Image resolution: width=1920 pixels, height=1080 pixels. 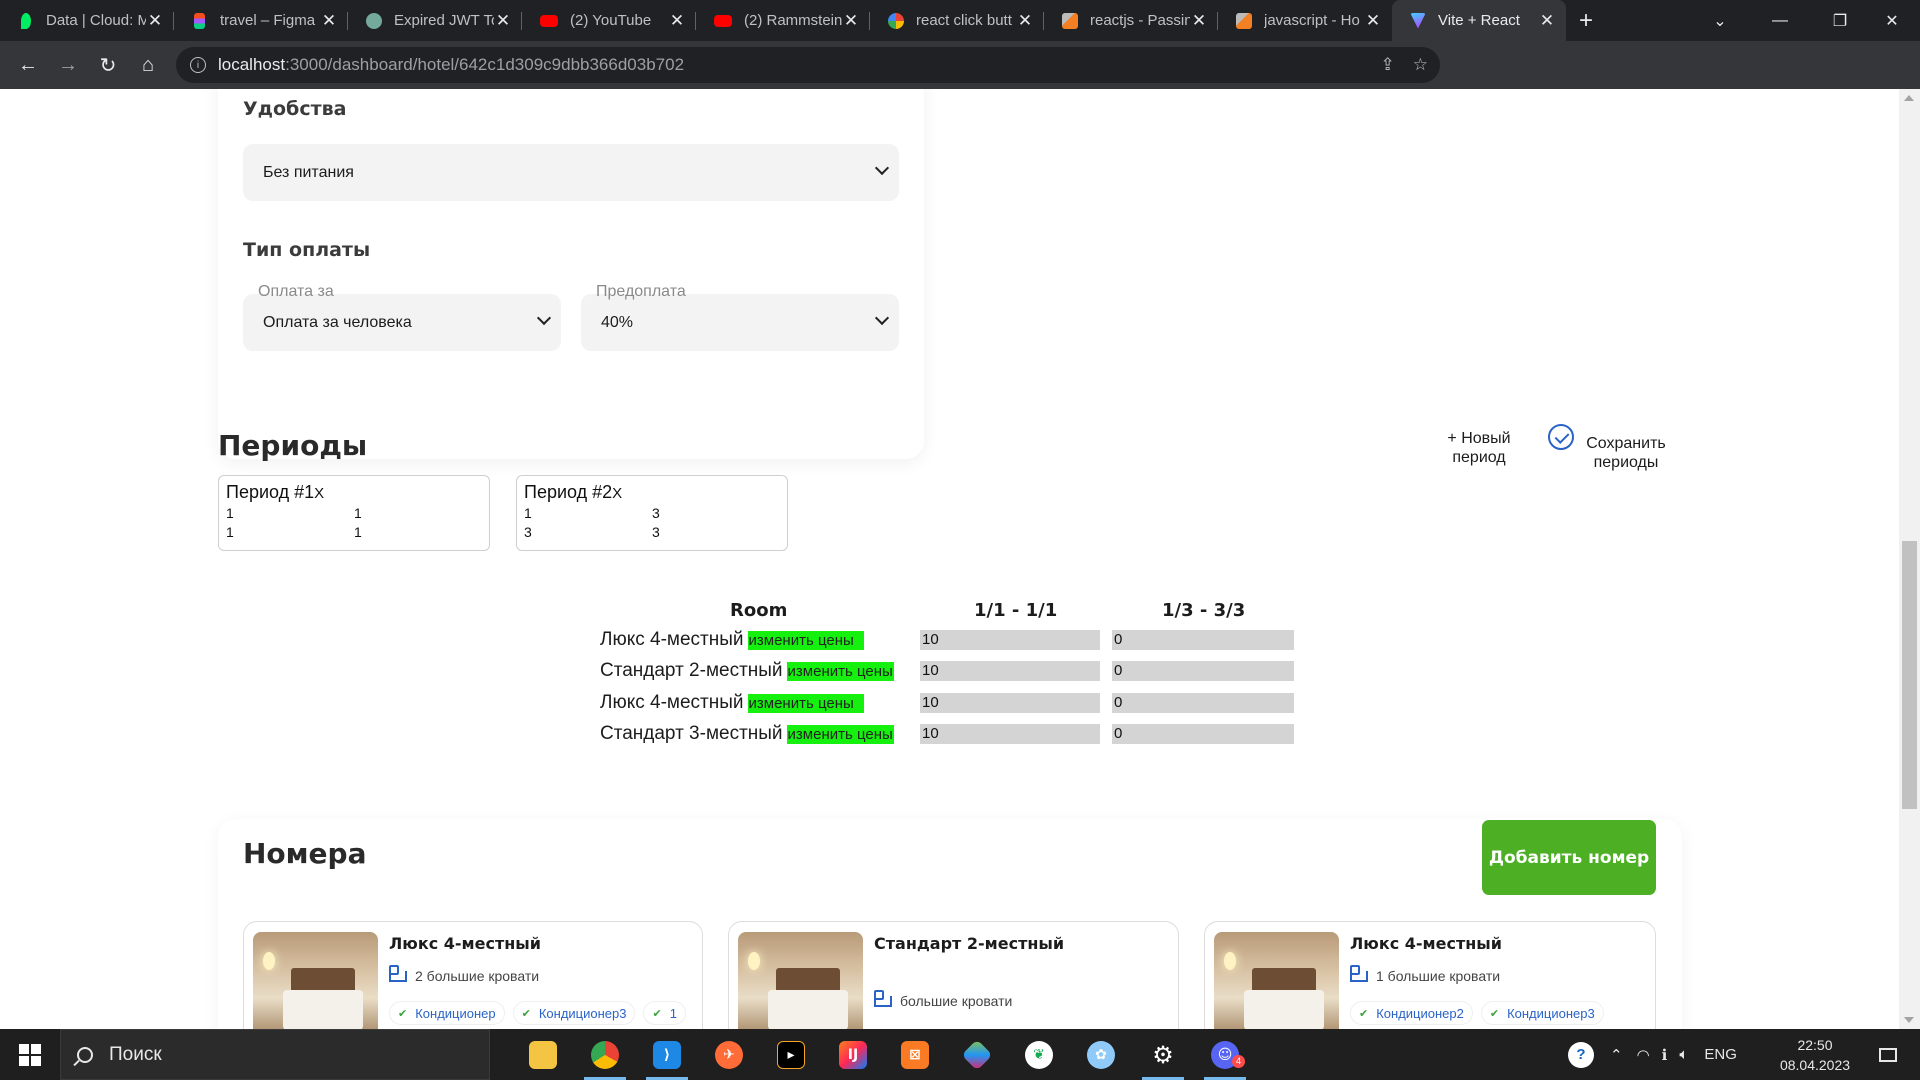 I want to click on scrollbar-thumb, so click(x=1909, y=675).